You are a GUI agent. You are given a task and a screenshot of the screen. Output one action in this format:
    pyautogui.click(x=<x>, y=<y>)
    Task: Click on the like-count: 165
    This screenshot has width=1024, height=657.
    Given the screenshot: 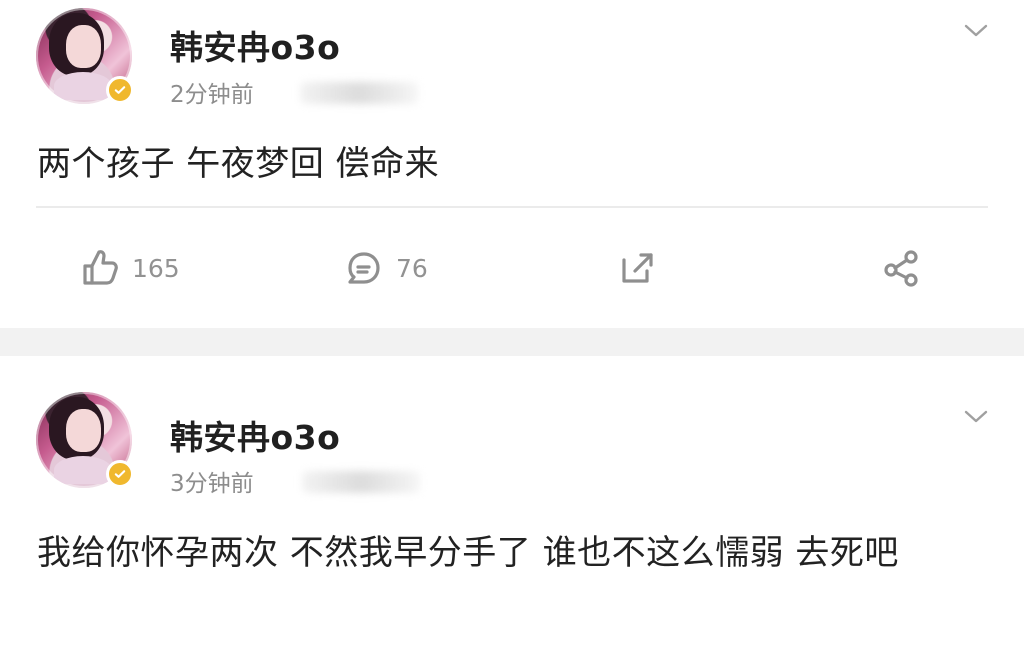 What is the action you would take?
    pyautogui.click(x=156, y=268)
    